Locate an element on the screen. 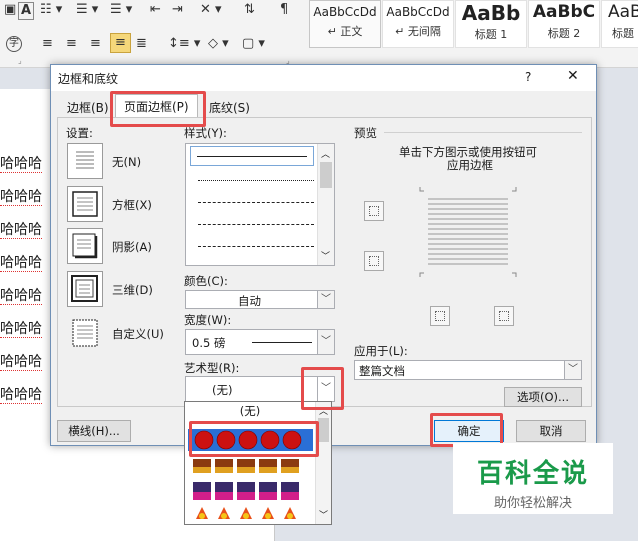 The image size is (638, 541). left-border-button is located at coordinates (440, 316).